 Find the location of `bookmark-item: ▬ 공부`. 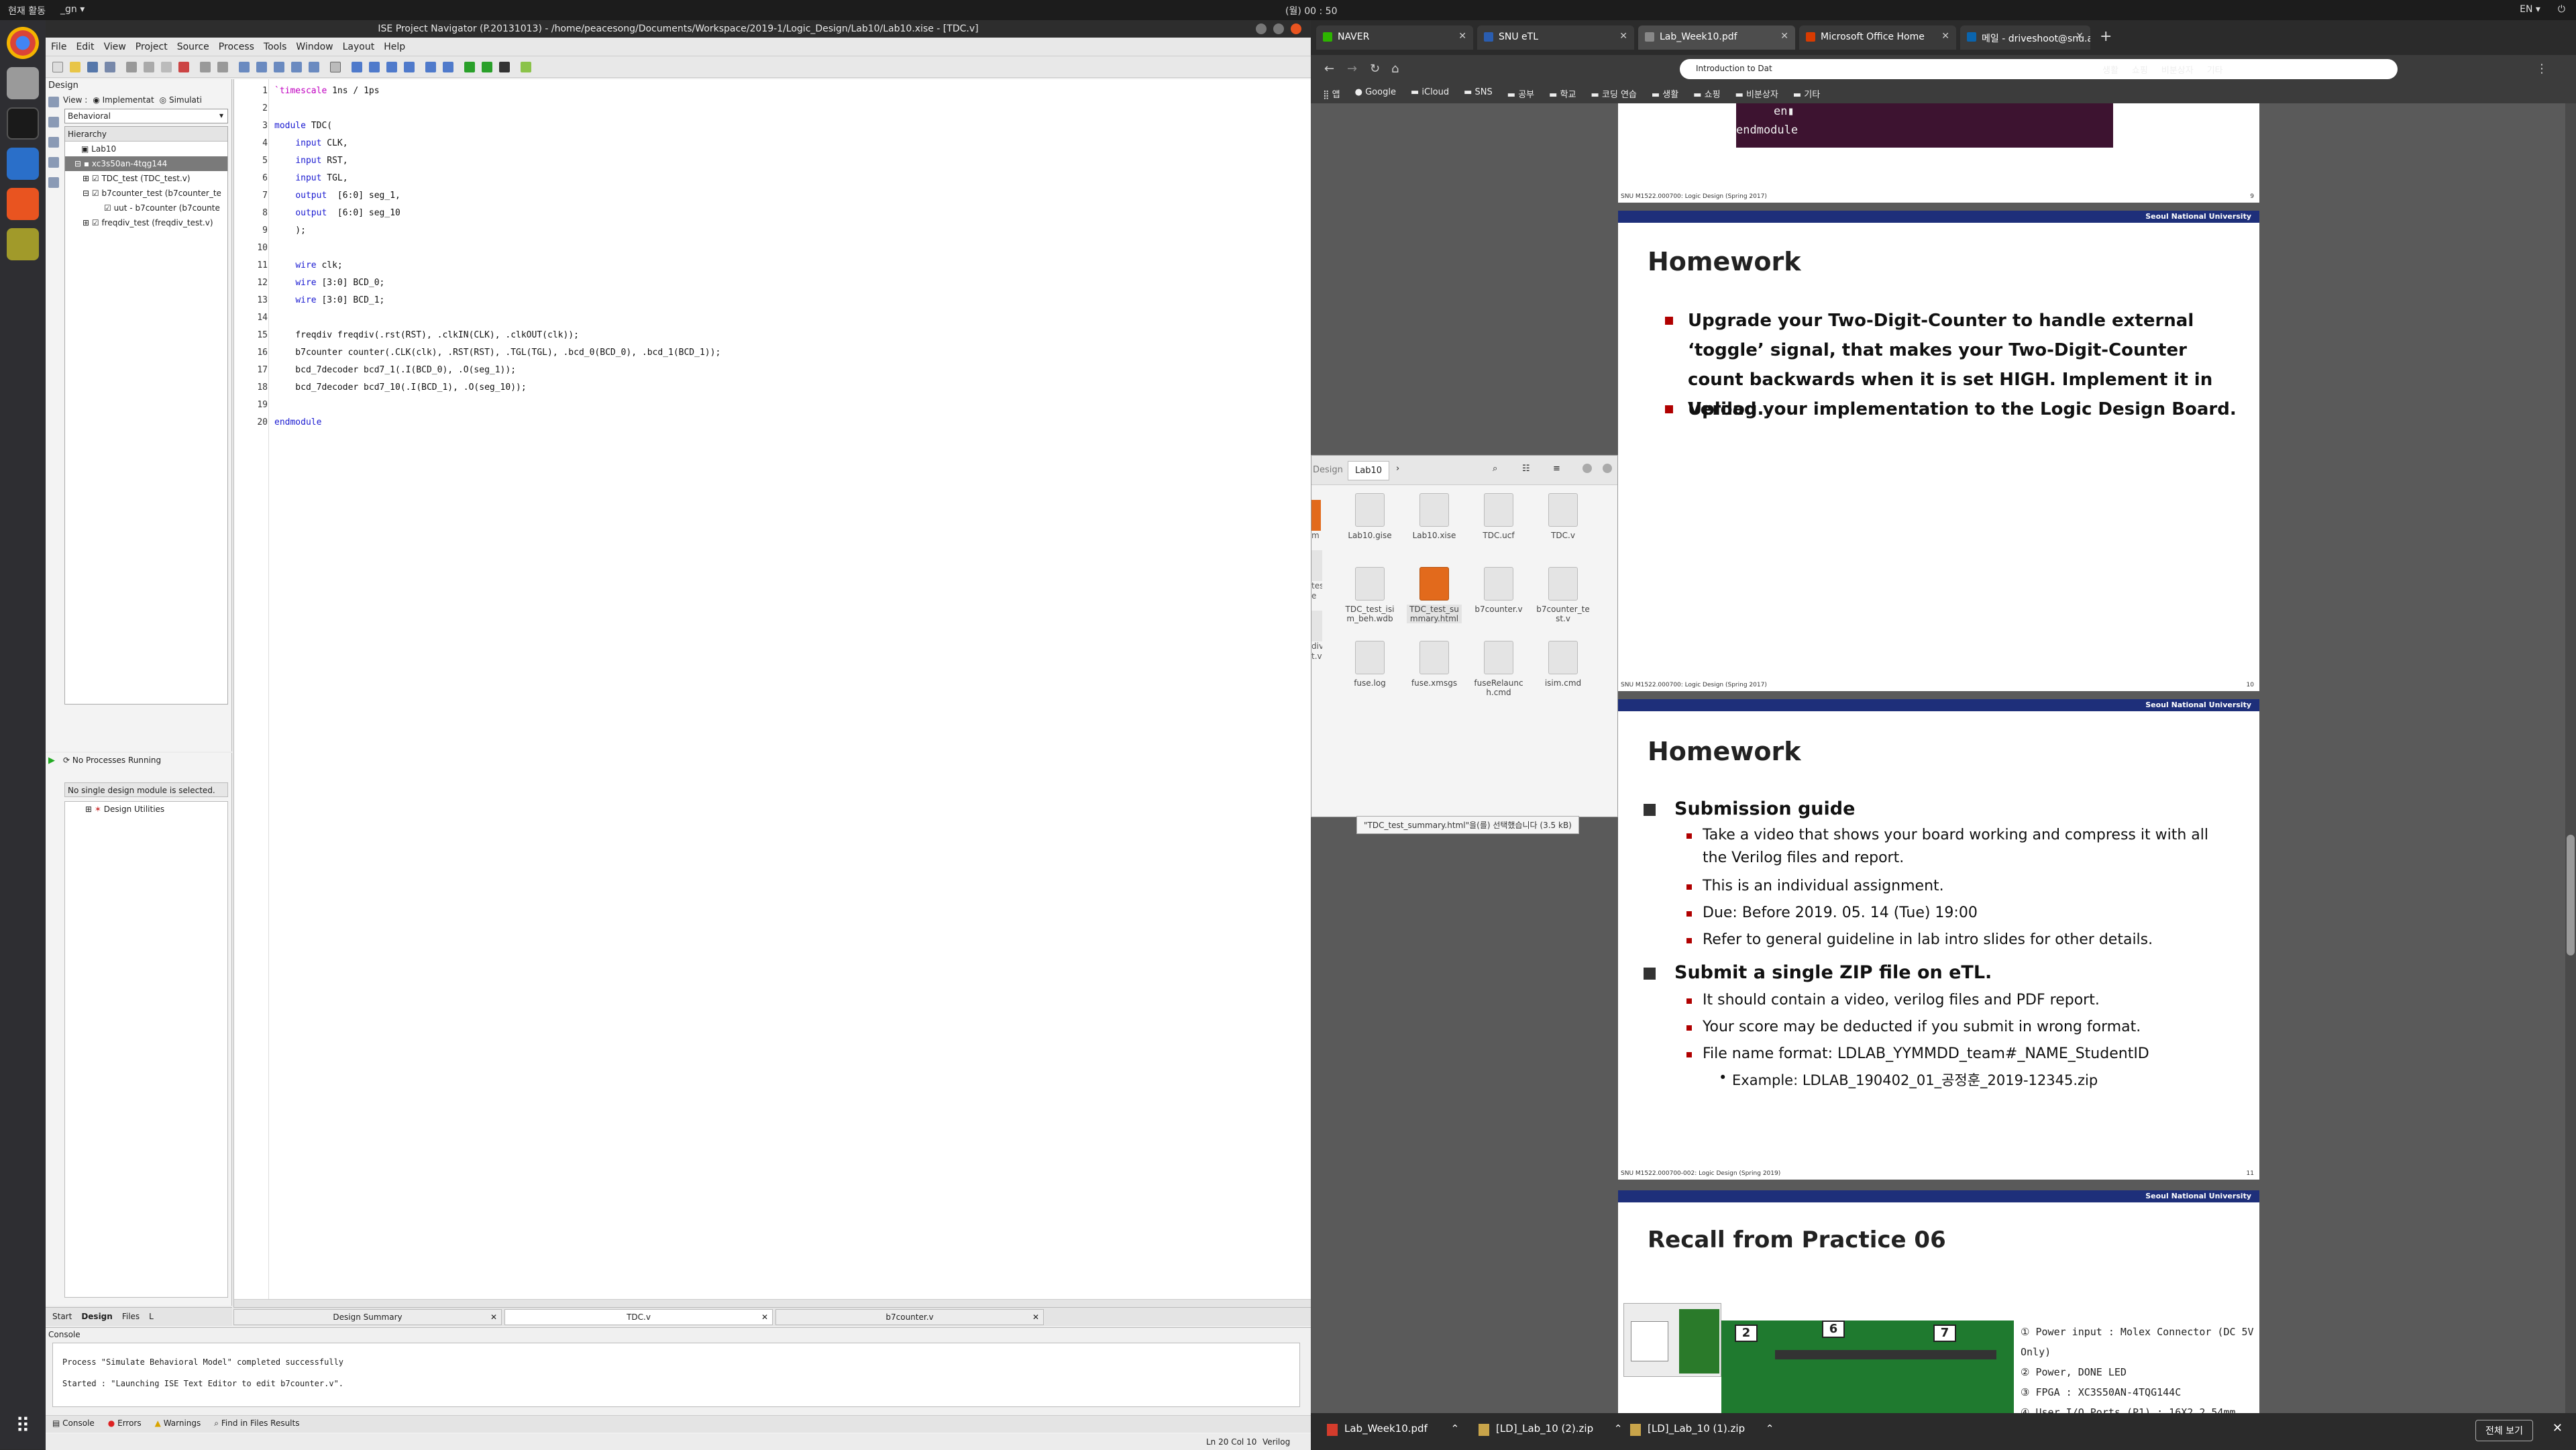

bookmark-item: ▬ 공부 is located at coordinates (1520, 93).